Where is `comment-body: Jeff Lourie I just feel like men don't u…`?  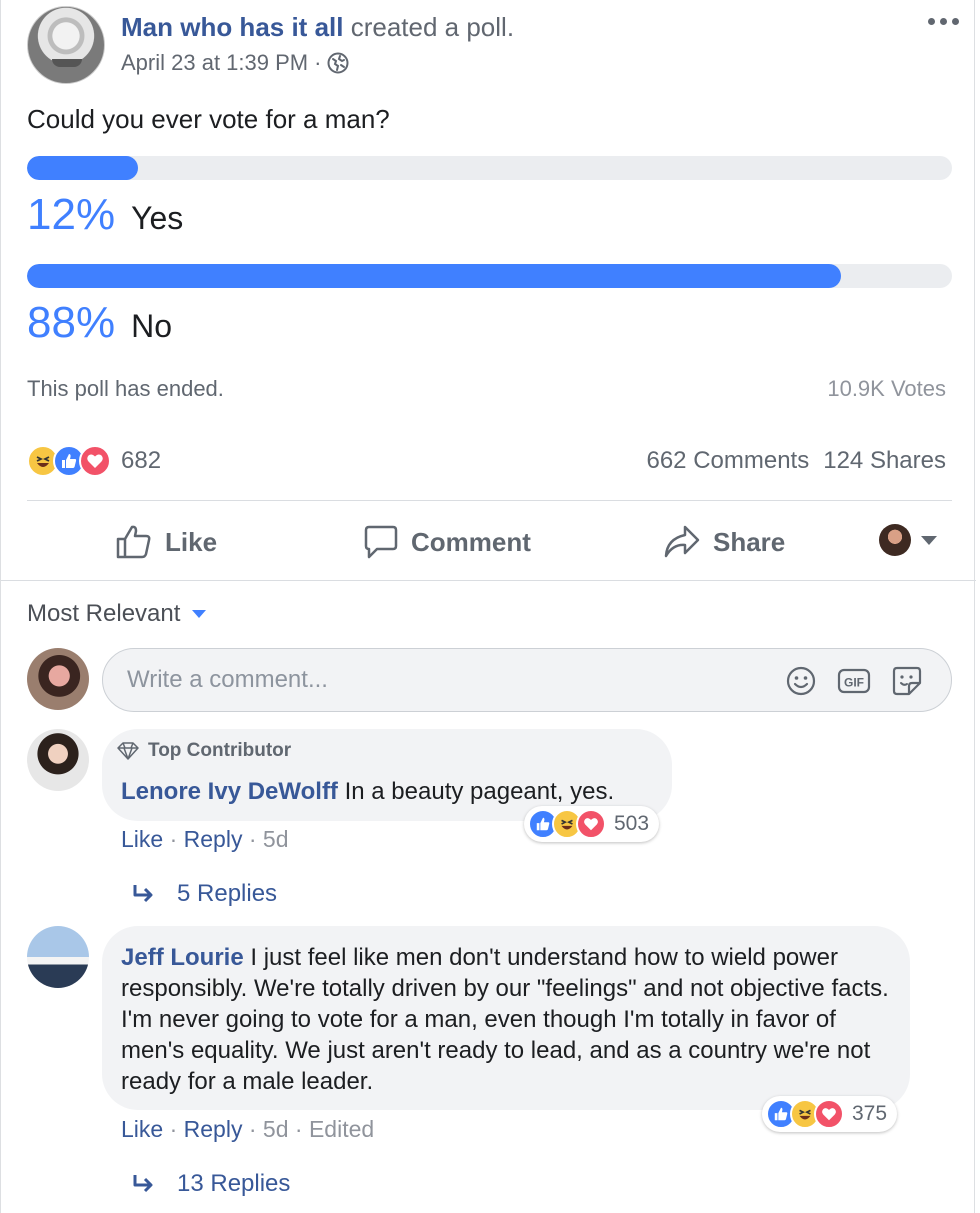
comment-body: Jeff Lourie I just feel like men don't u… is located at coordinates (508, 1019).